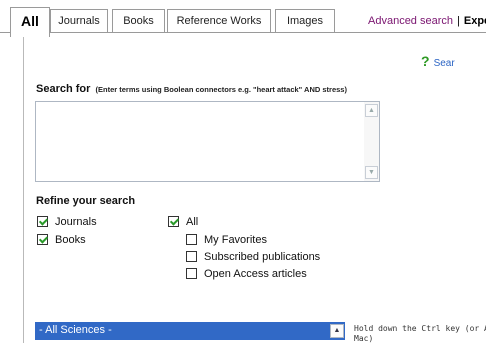  I want to click on help-link: ? Sear, so click(438, 61).